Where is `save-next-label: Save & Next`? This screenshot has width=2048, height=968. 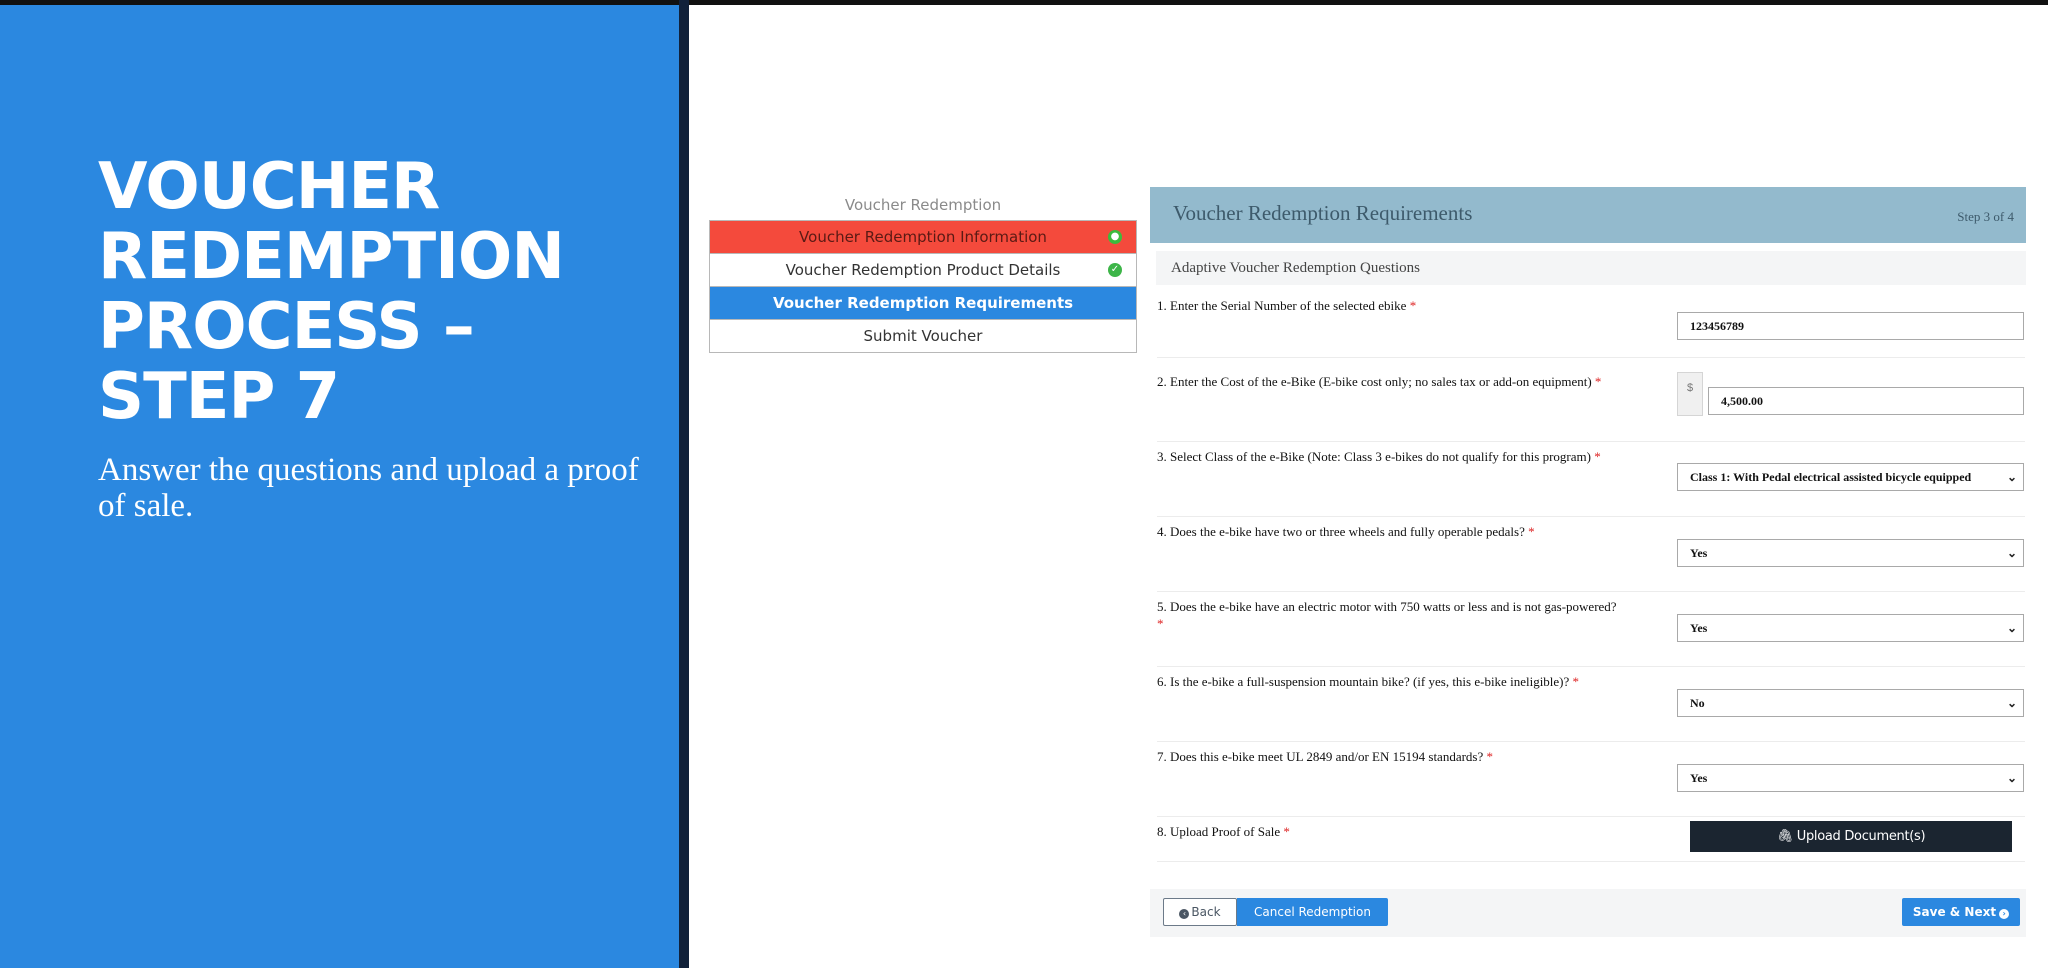
save-next-label: Save & Next is located at coordinates (1954, 912).